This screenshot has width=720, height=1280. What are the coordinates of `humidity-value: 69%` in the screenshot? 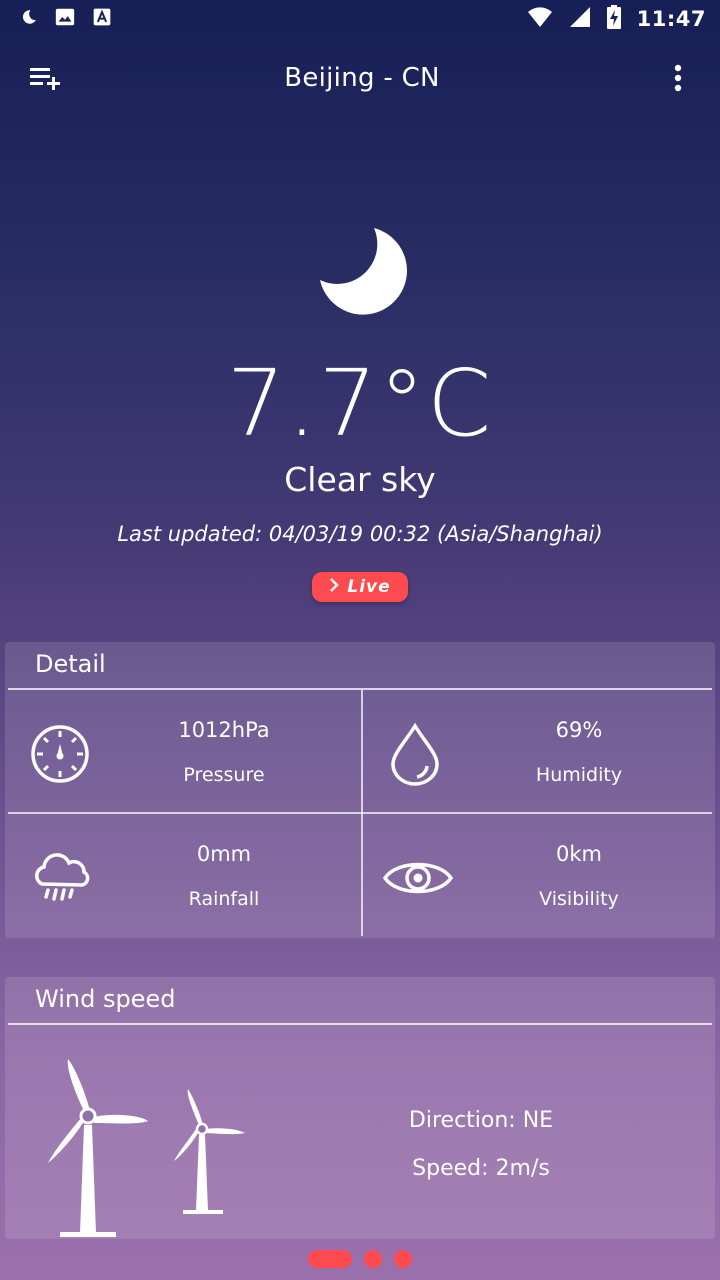 It's located at (579, 730).